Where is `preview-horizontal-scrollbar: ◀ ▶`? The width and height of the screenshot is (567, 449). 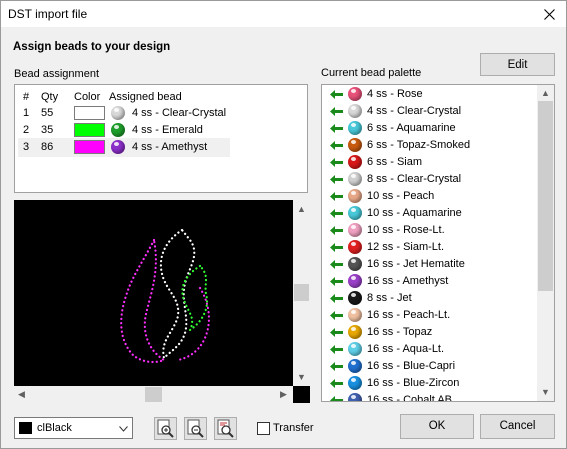 preview-horizontal-scrollbar: ◀ ▶ is located at coordinates (153, 394).